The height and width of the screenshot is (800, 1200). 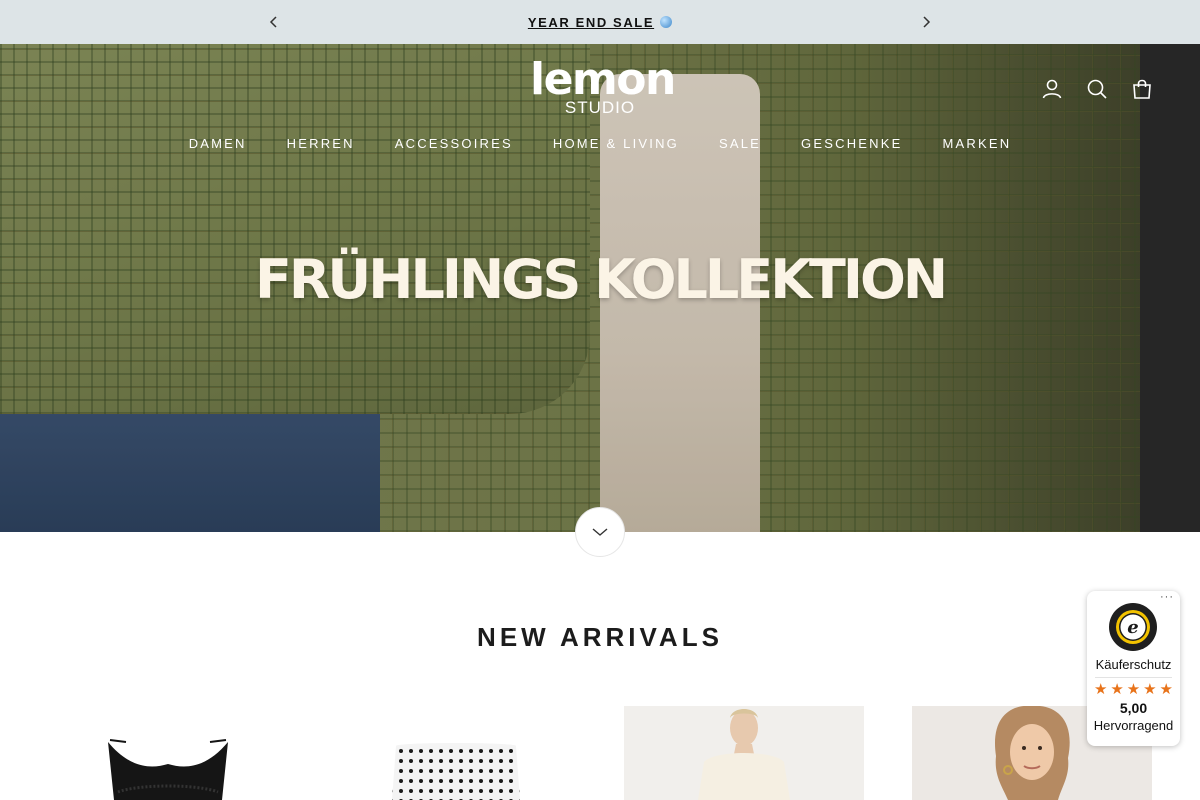 I want to click on nav-item-damen: DAMEN, so click(x=218, y=144).